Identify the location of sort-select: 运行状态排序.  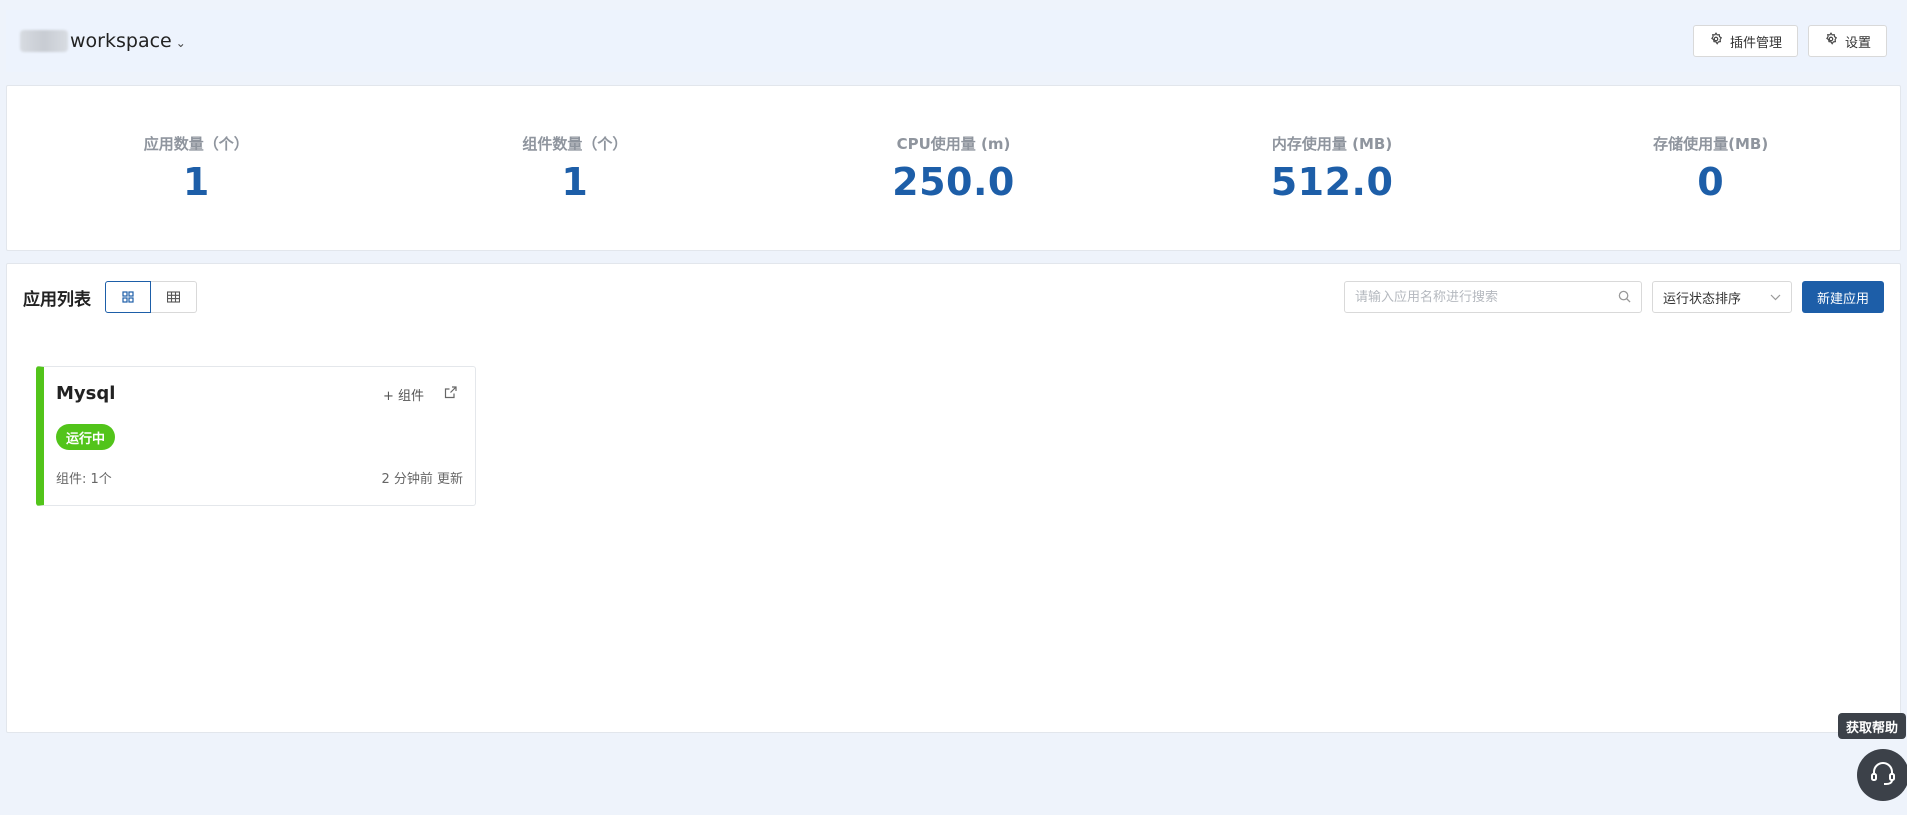
(1721, 297).